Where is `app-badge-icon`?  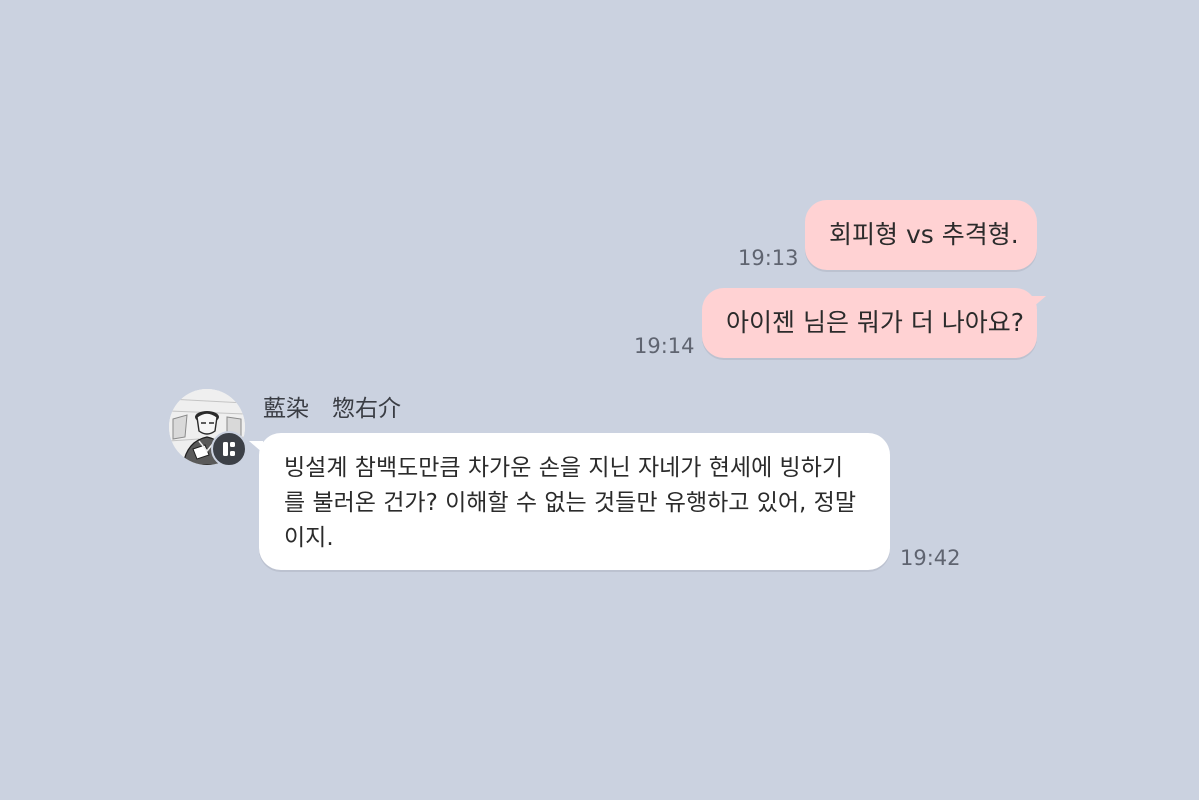 app-badge-icon is located at coordinates (229, 449).